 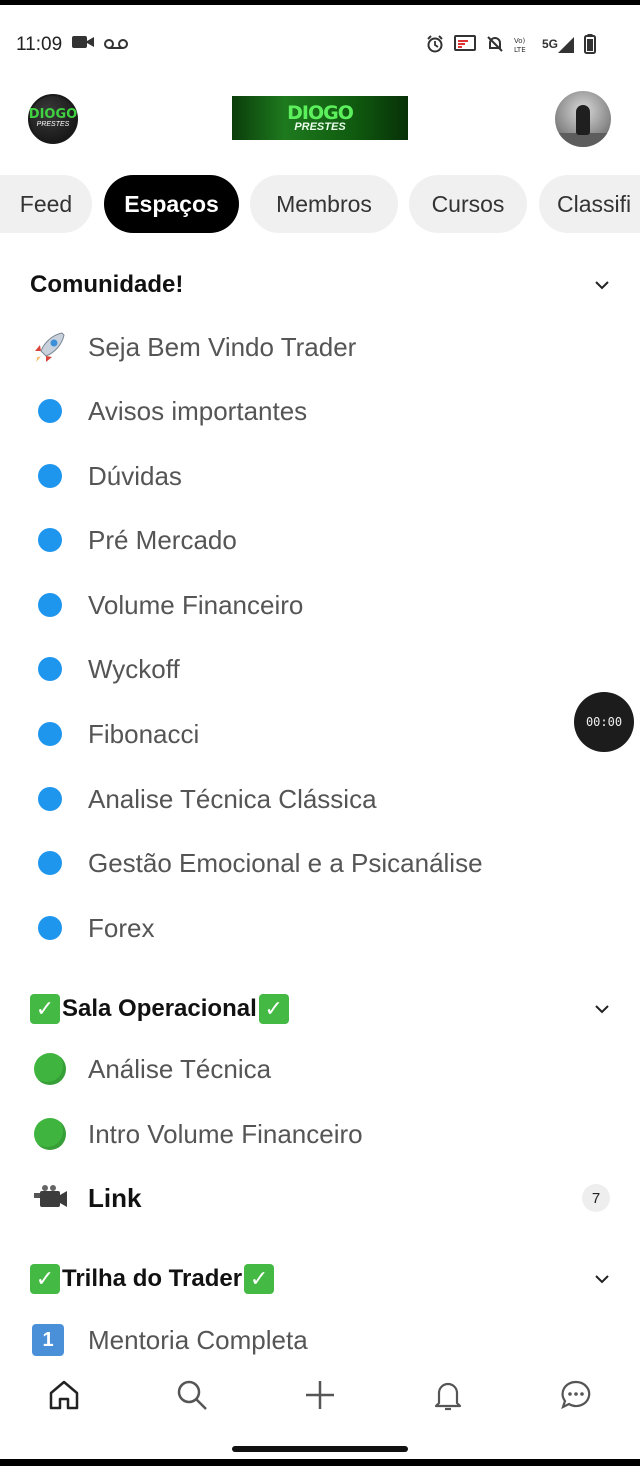 I want to click on list-item-space: Seja Bem Vindo Trader, so click(x=321, y=347).